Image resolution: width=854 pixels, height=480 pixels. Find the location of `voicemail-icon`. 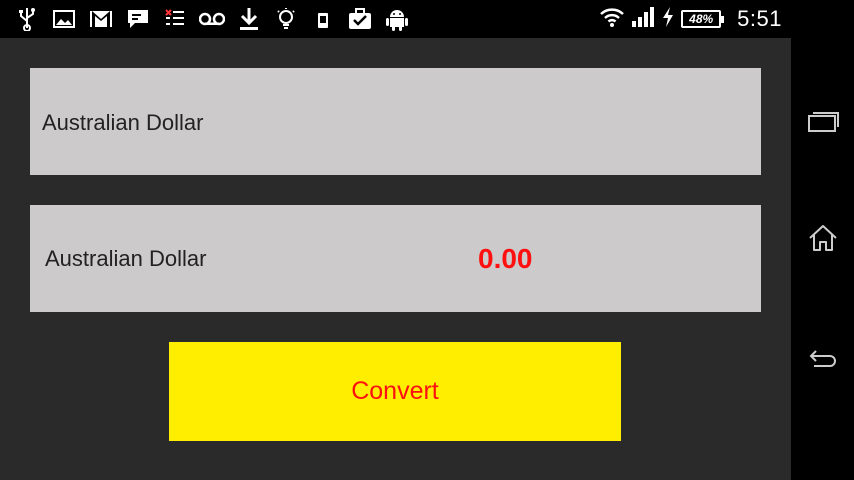

voicemail-icon is located at coordinates (212, 19).